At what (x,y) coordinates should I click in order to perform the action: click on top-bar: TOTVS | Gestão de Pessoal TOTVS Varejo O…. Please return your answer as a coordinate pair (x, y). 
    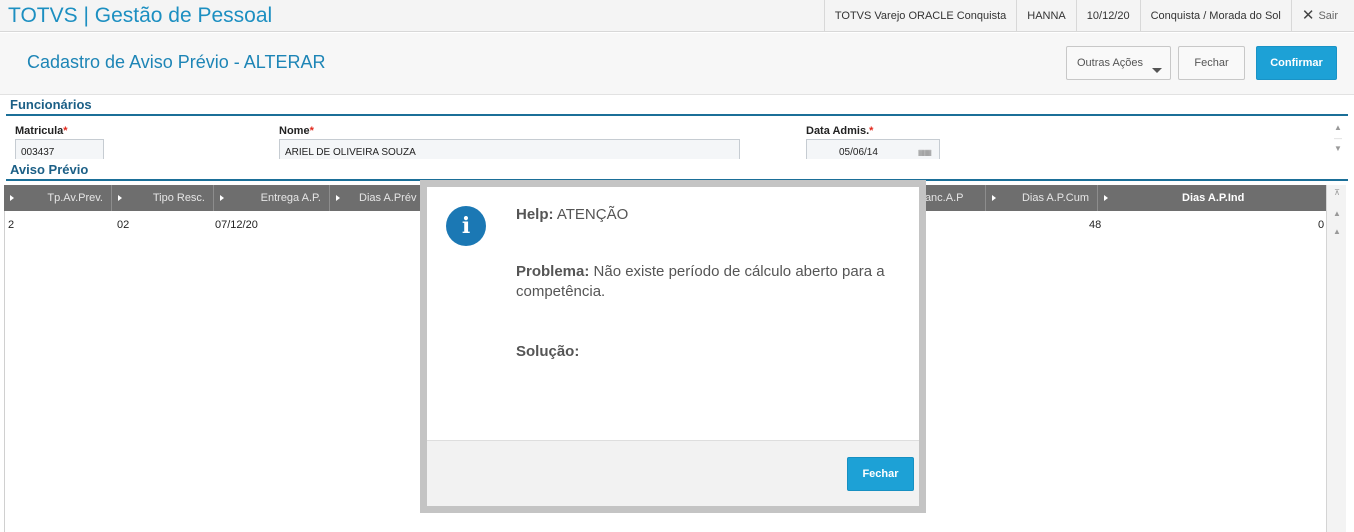
    Looking at the image, I should click on (677, 16).